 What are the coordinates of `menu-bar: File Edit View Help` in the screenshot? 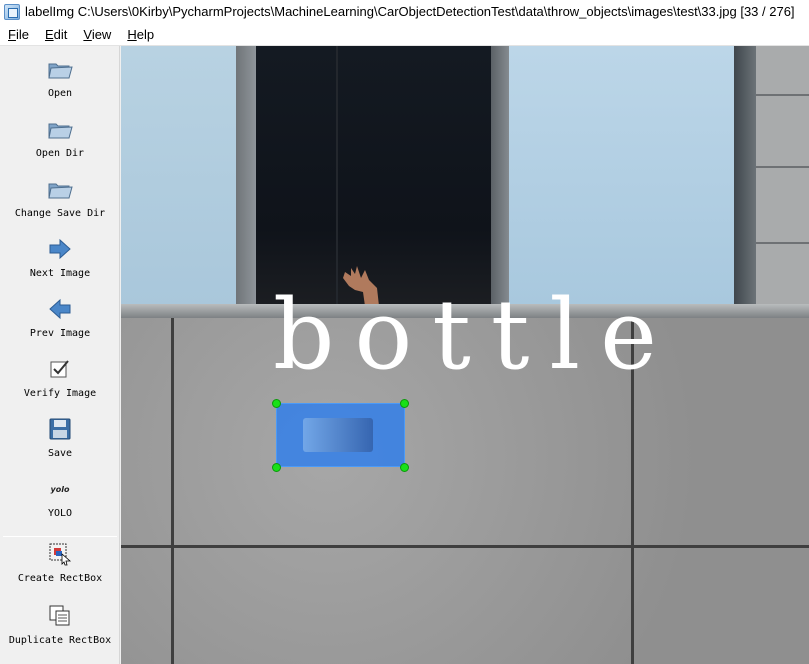 It's located at (404, 34).